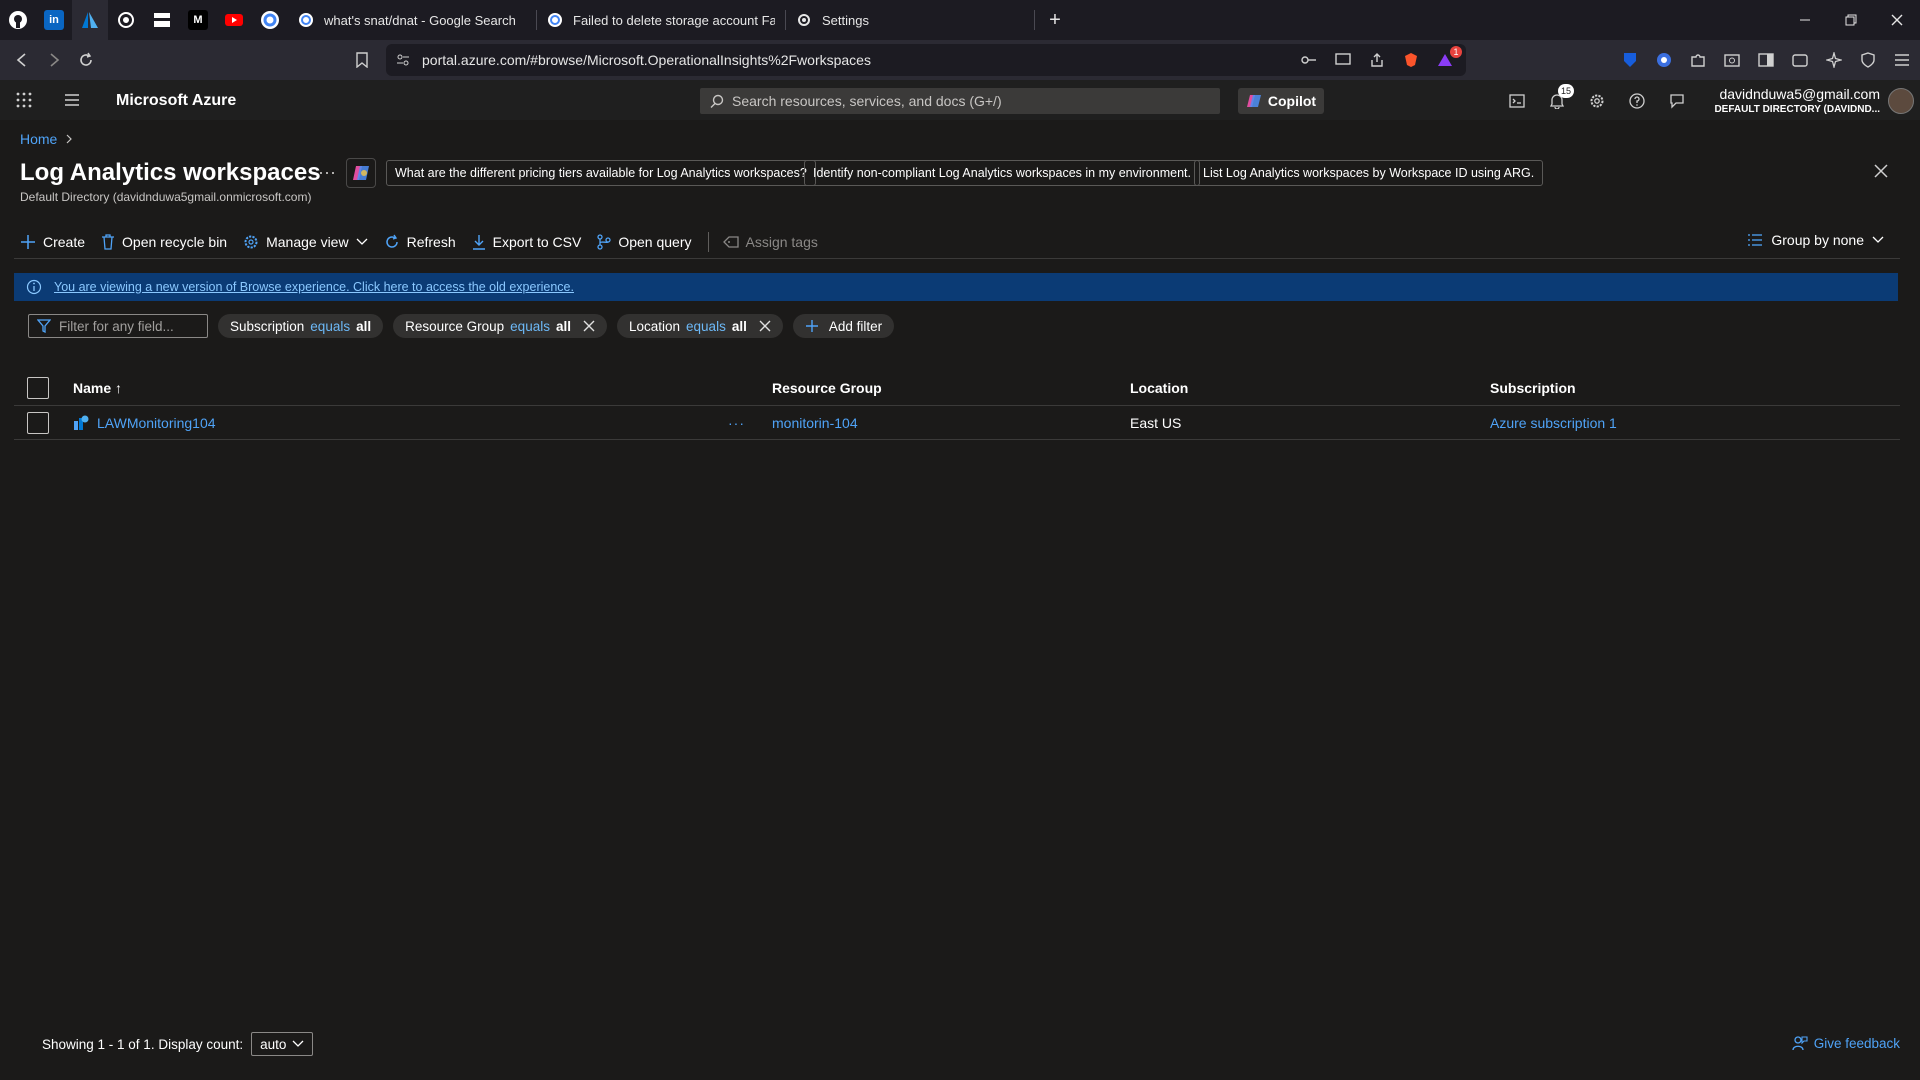 Image resolution: width=1920 pixels, height=1080 pixels. I want to click on copilot-button: Copilot, so click(1281, 101).